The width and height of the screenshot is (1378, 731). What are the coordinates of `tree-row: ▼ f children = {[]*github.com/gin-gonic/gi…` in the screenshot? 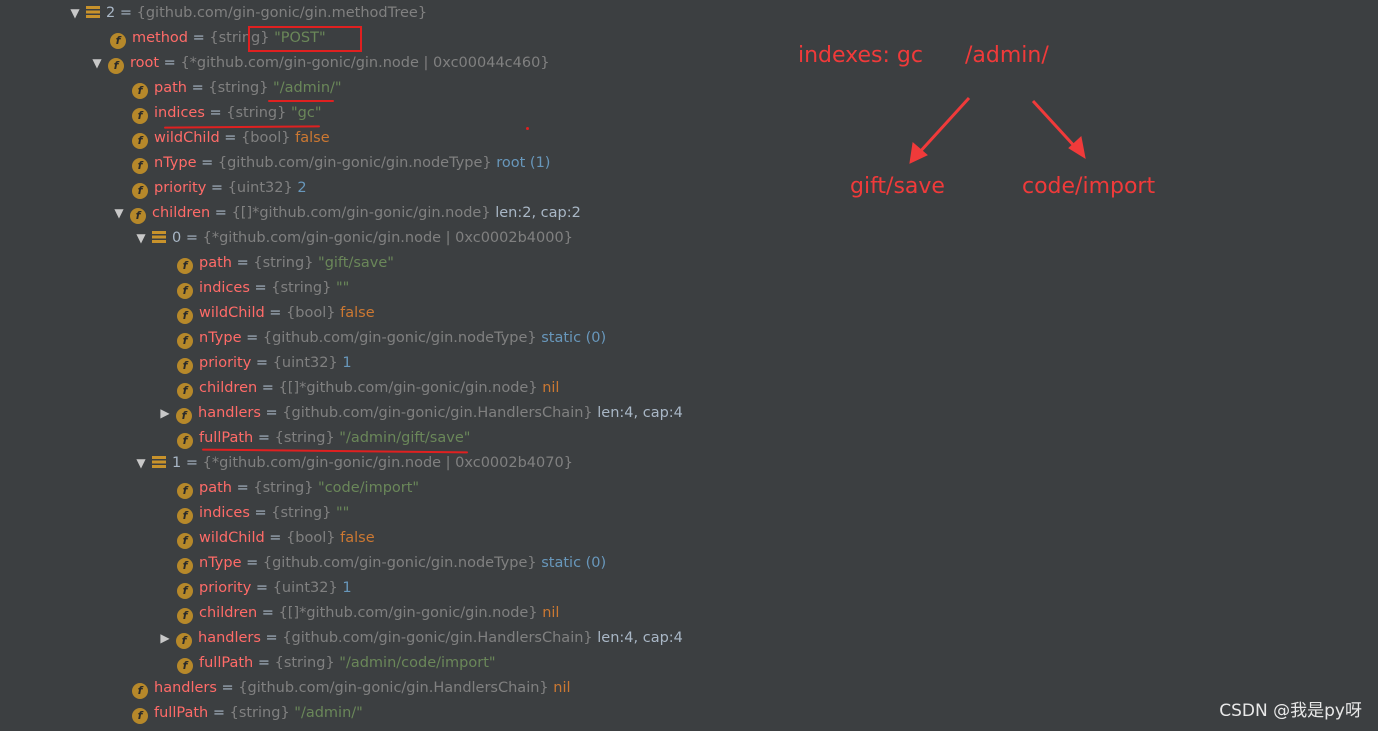 It's located at (344, 213).